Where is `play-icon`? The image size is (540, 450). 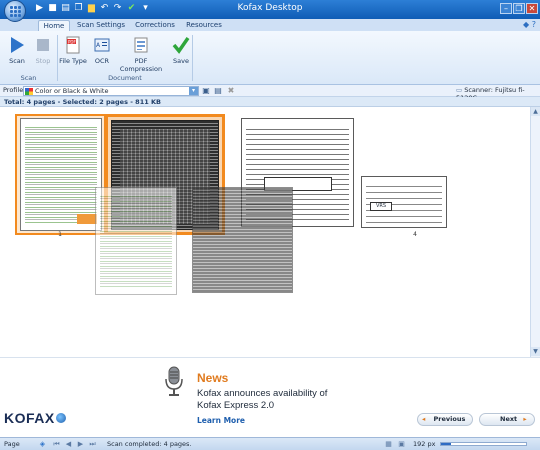
play-icon is located at coordinates (17, 45).